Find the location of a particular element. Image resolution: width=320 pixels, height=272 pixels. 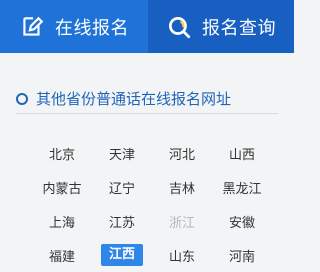

province-row: 内蒙古 辽宁 吉林 黑龙江 is located at coordinates (153, 187).